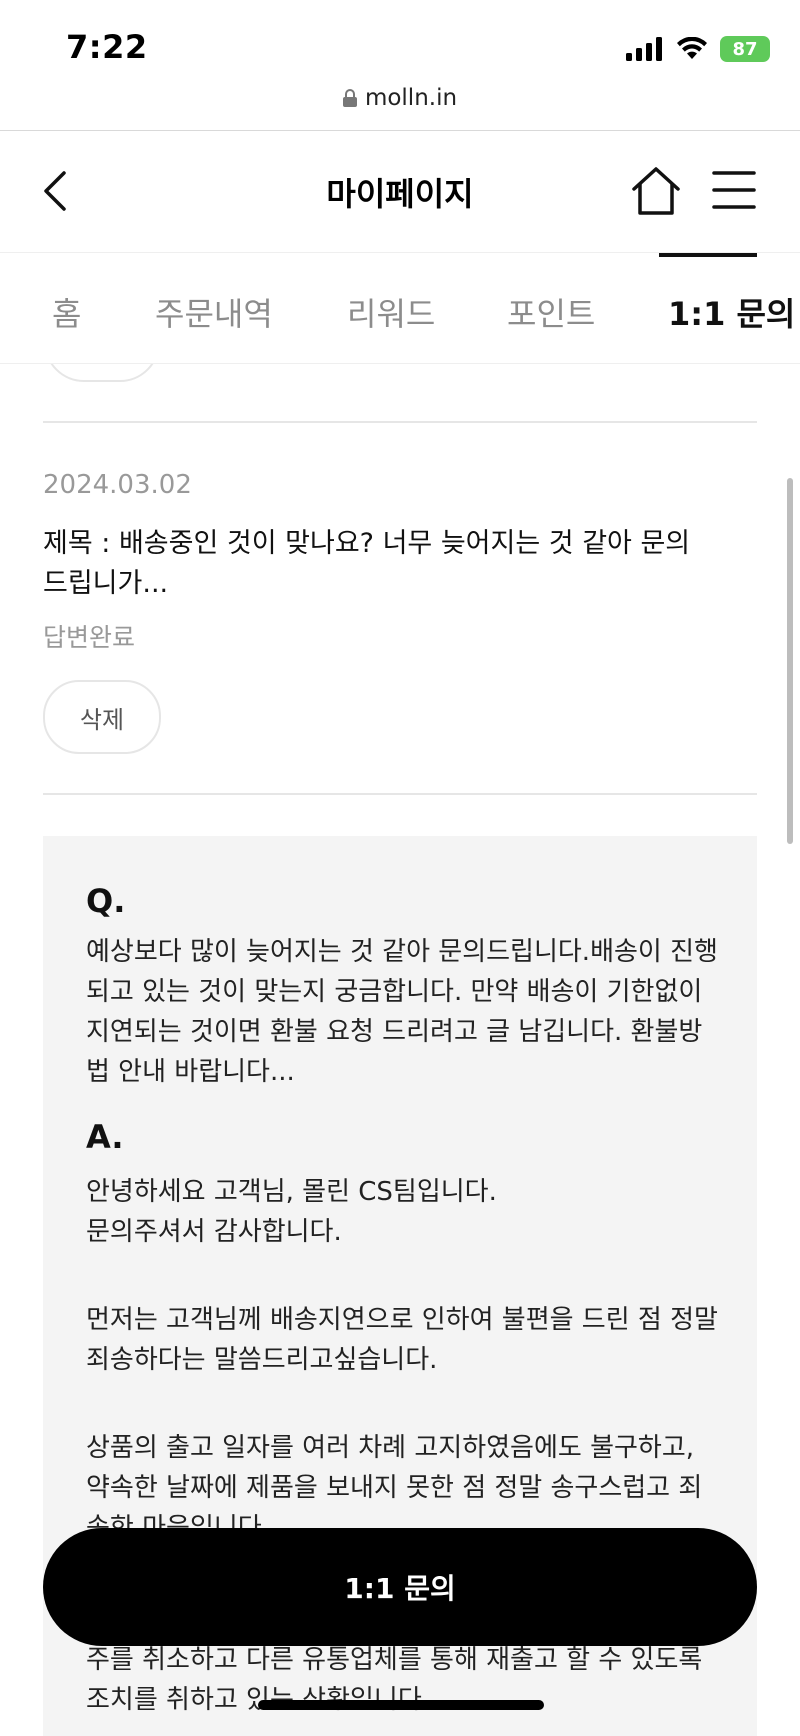  I want to click on battery-level: 87, so click(745, 49).